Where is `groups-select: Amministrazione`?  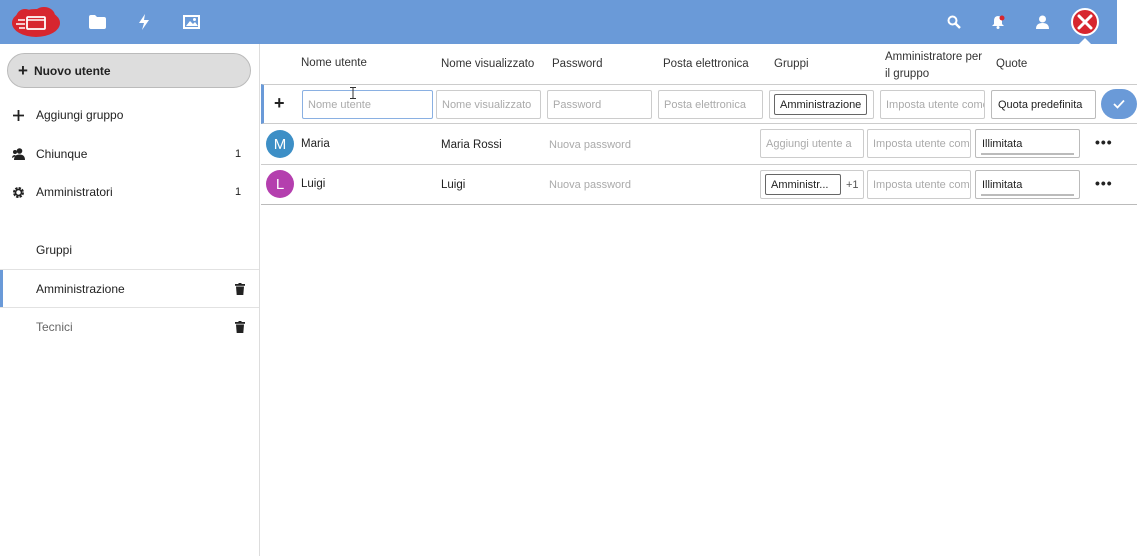
groups-select: Amministrazione is located at coordinates (821, 104).